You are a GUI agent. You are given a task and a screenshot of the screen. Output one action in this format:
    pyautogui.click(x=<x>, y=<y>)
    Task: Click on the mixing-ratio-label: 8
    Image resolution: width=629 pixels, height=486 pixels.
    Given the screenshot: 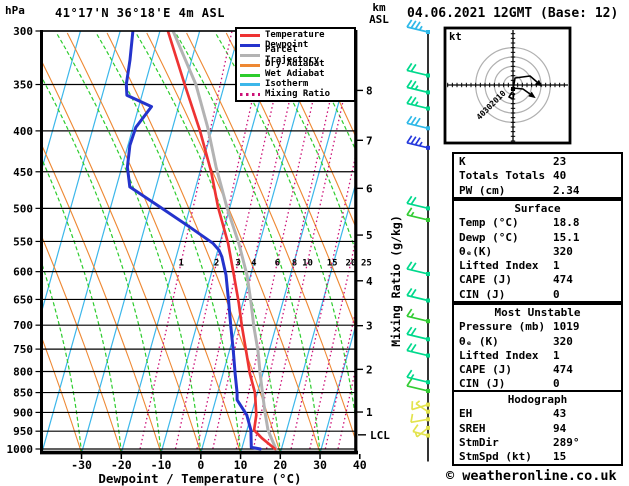 What is the action you would take?
    pyautogui.click(x=294, y=263)
    